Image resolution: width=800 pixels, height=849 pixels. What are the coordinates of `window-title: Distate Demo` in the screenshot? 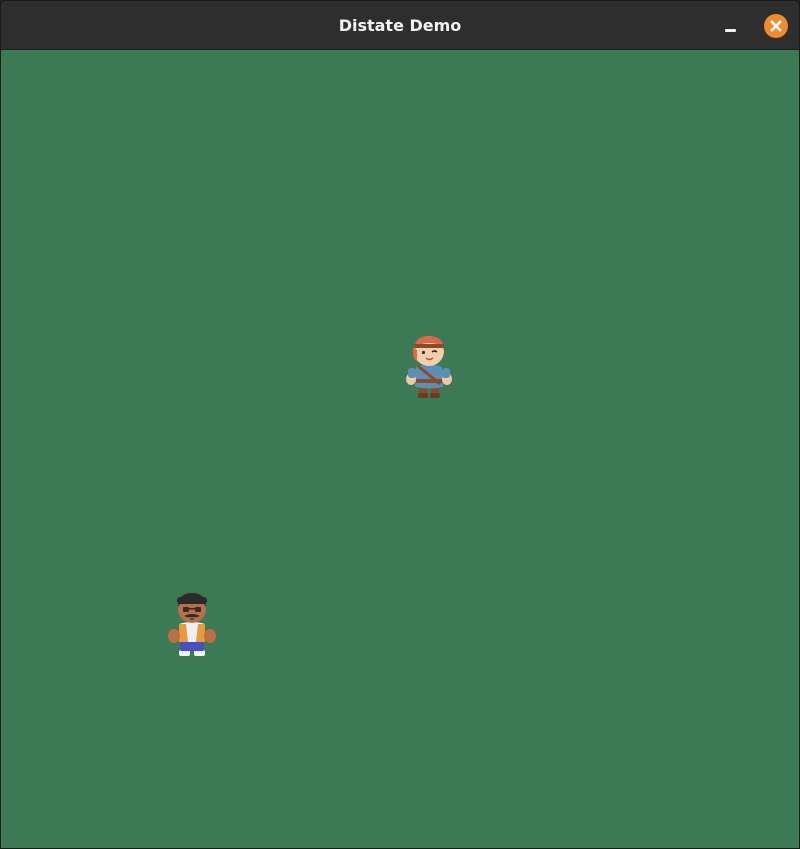 It's located at (400, 25).